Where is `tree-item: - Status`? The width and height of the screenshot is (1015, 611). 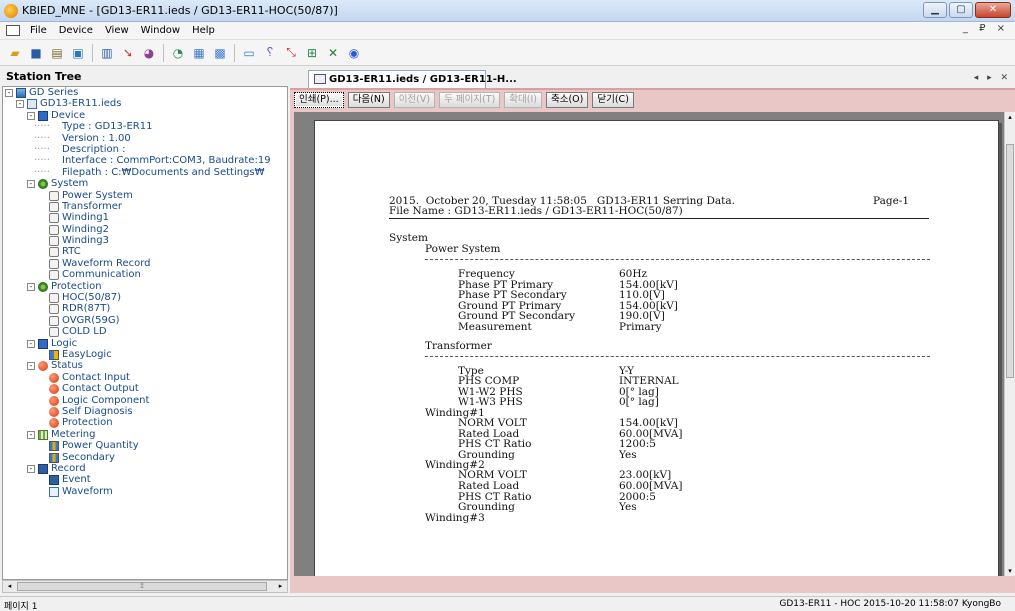
tree-item: - Status is located at coordinates (145, 366).